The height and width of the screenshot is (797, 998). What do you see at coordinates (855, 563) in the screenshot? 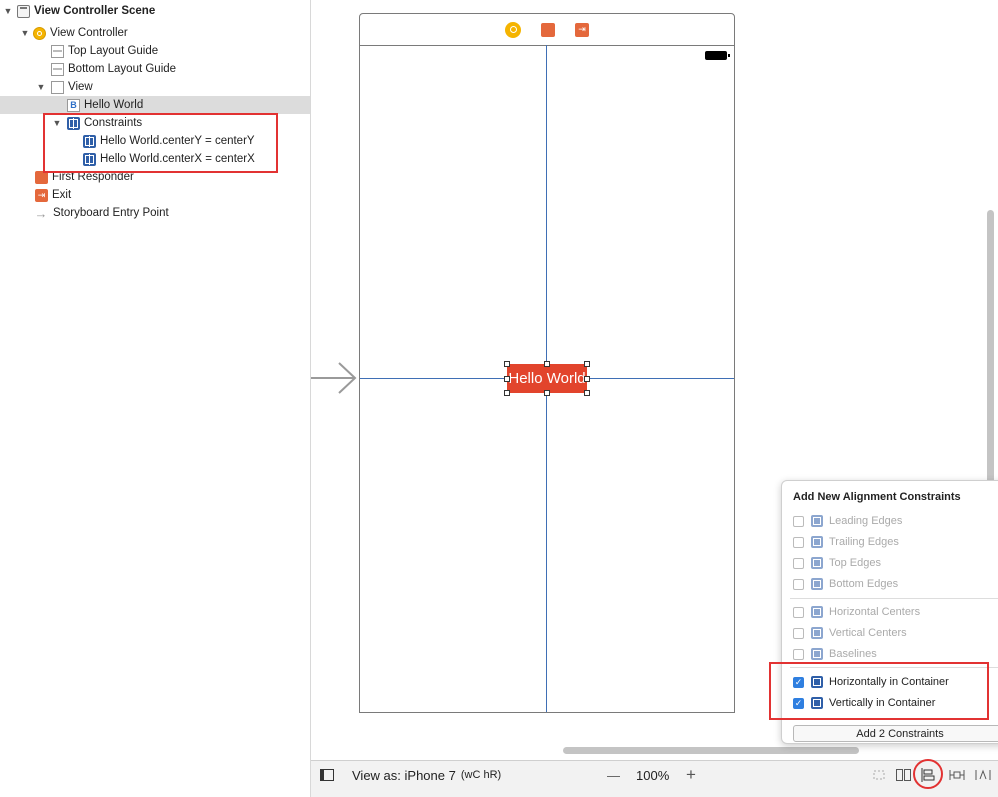
I see `option-label: Top Edges` at bounding box center [855, 563].